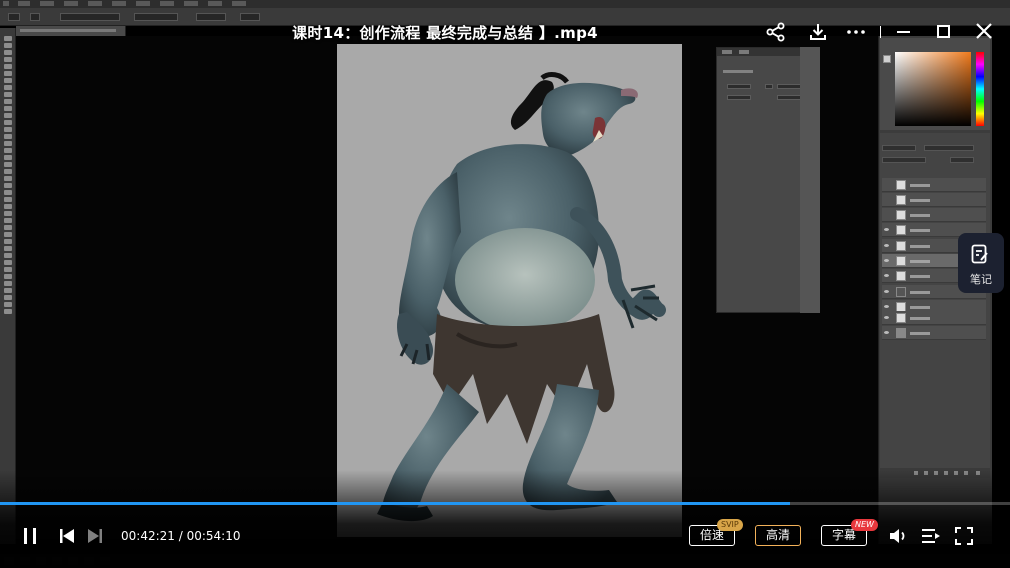 The image size is (1010, 568). I want to click on close-icon, so click(984, 31).